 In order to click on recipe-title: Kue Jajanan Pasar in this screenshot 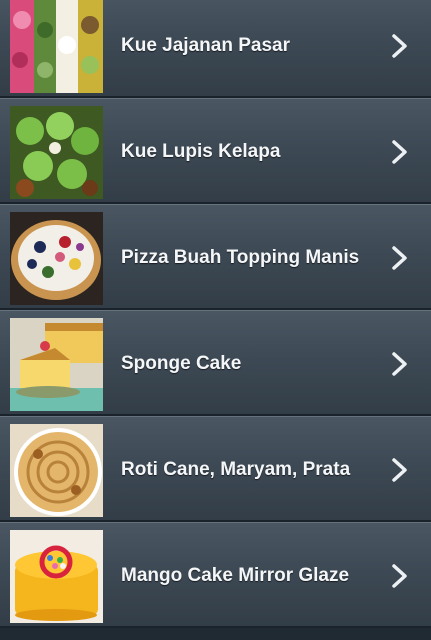, I will do `click(205, 45)`.